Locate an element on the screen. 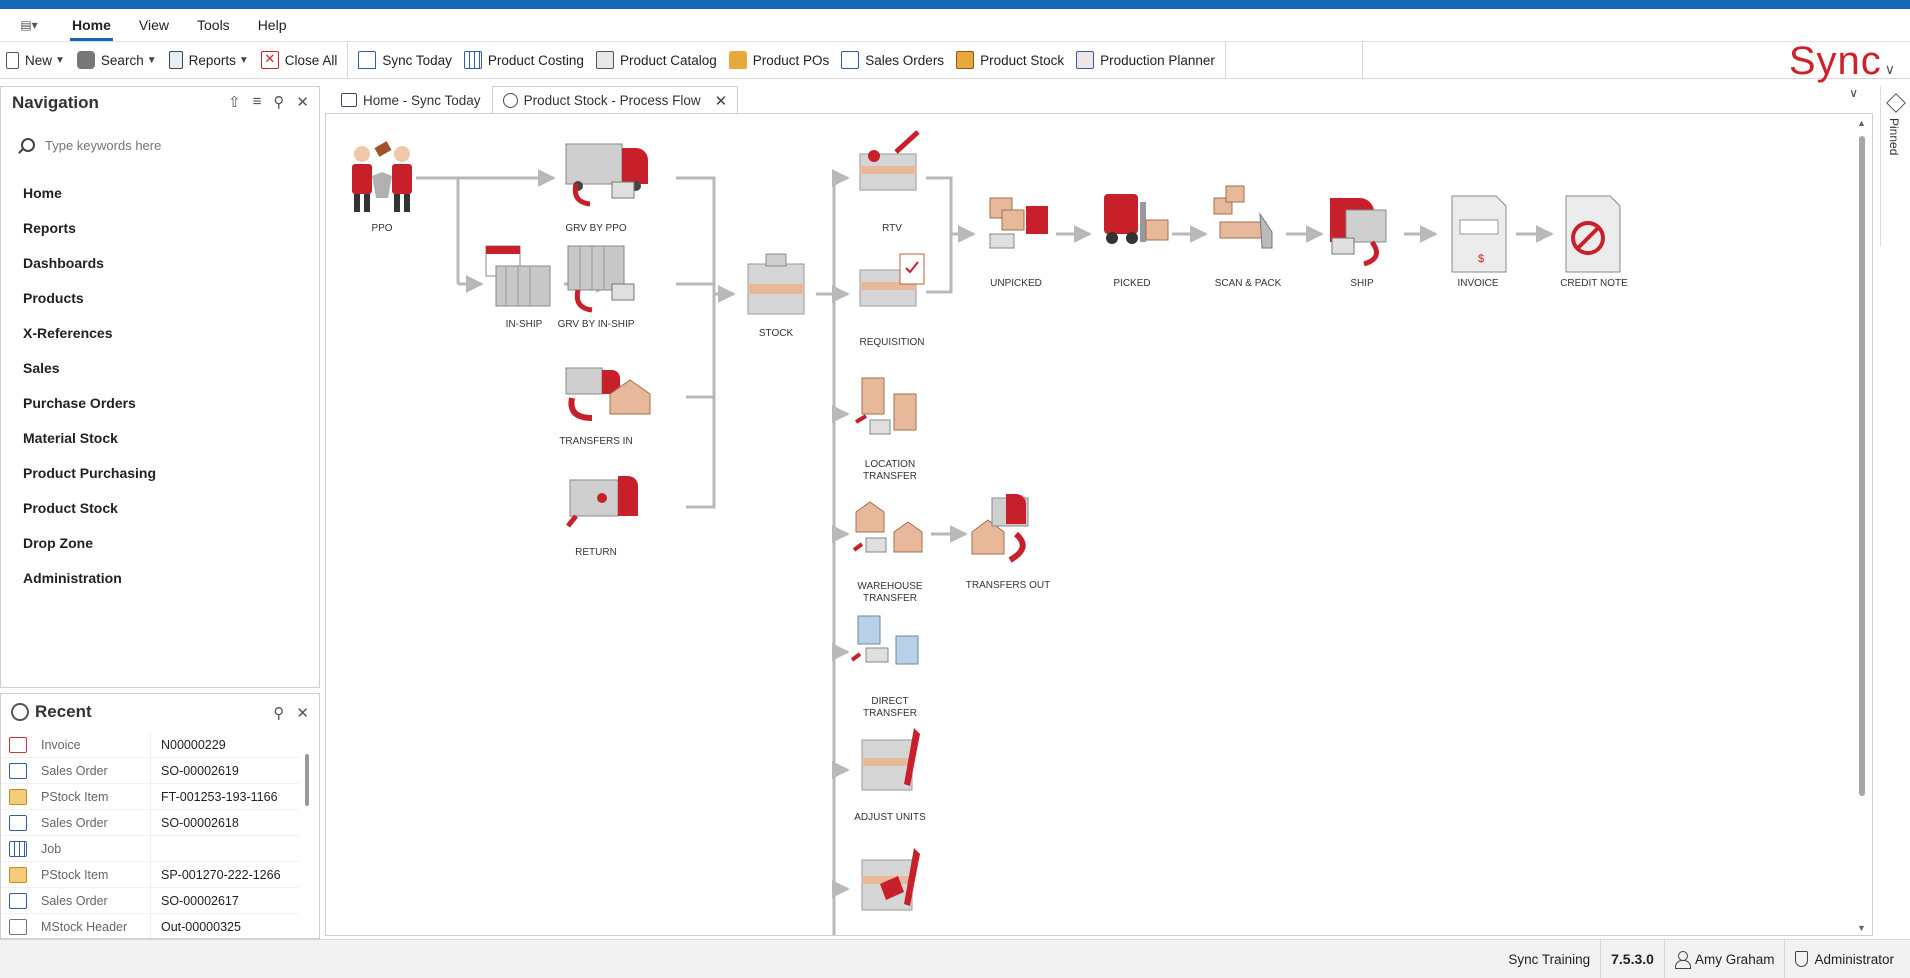 This screenshot has height=978, width=1910. product-catalog-label: Product Catalog is located at coordinates (668, 60).